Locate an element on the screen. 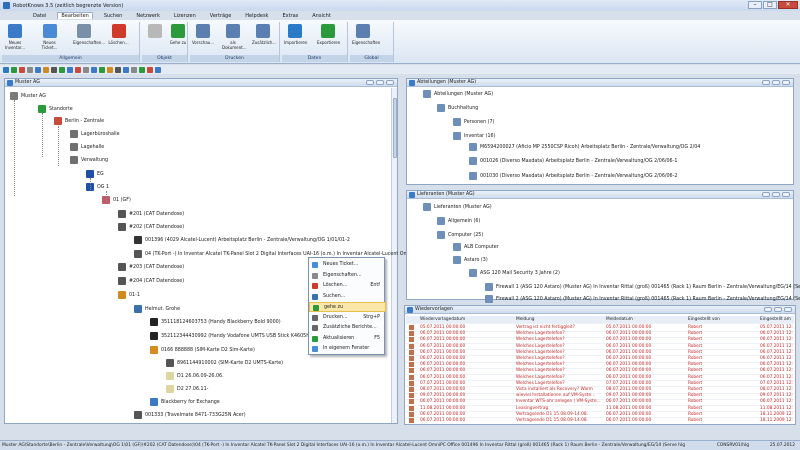  department-node: Abteilungen (Muster AG) is located at coordinates (458, 94).